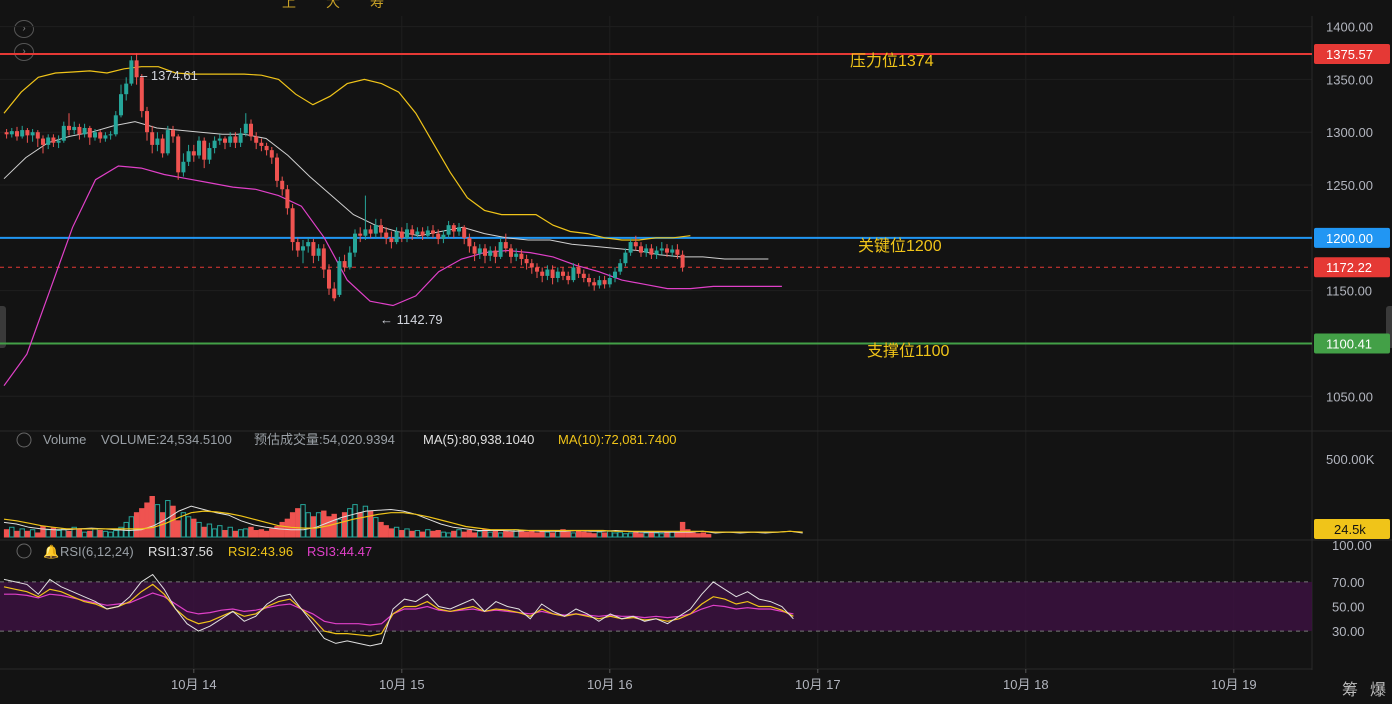 This screenshot has width=1392, height=704. What do you see at coordinates (260, 551) in the screenshot?
I see `rsi2-value: RSI2:43.96` at bounding box center [260, 551].